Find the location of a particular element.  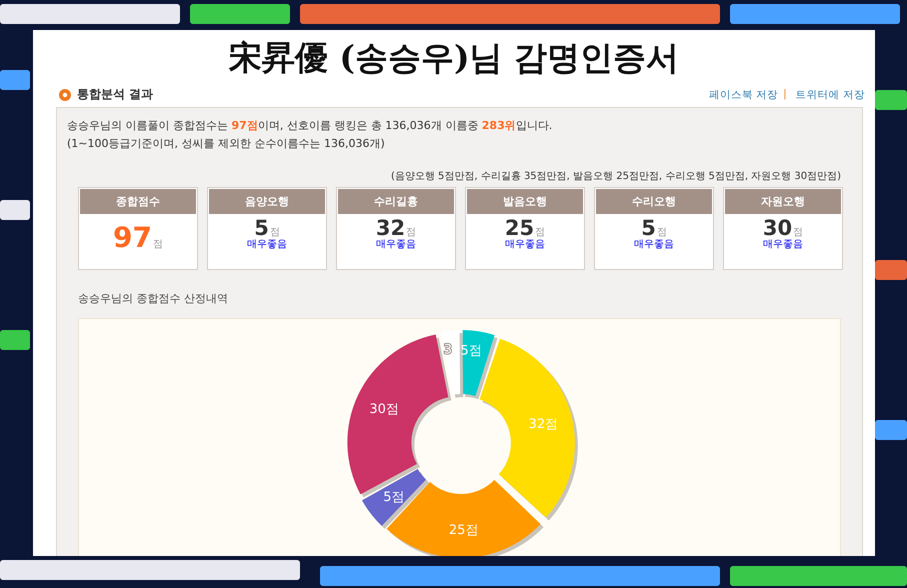

slice-label: 3 is located at coordinates (448, 350).